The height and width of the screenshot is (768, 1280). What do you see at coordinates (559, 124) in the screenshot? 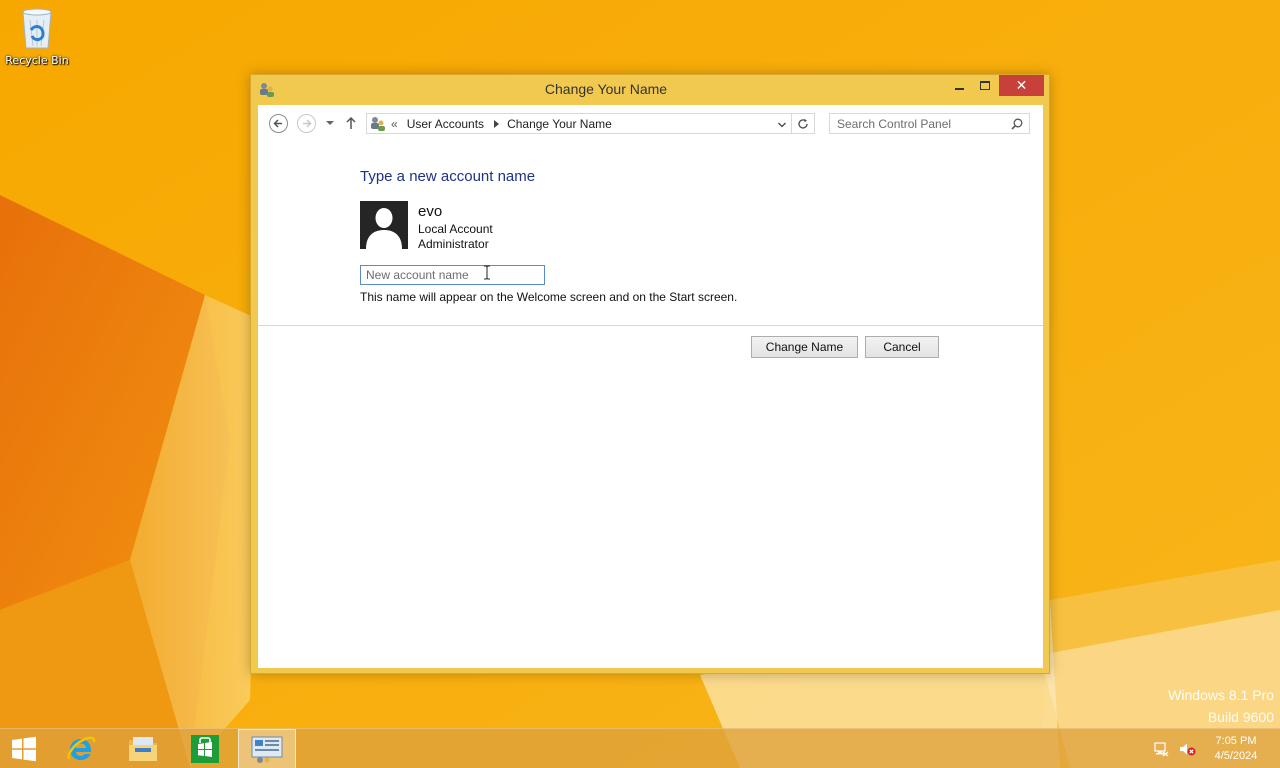
I see `breadcrumb-change-your-name: Change Your Name` at bounding box center [559, 124].